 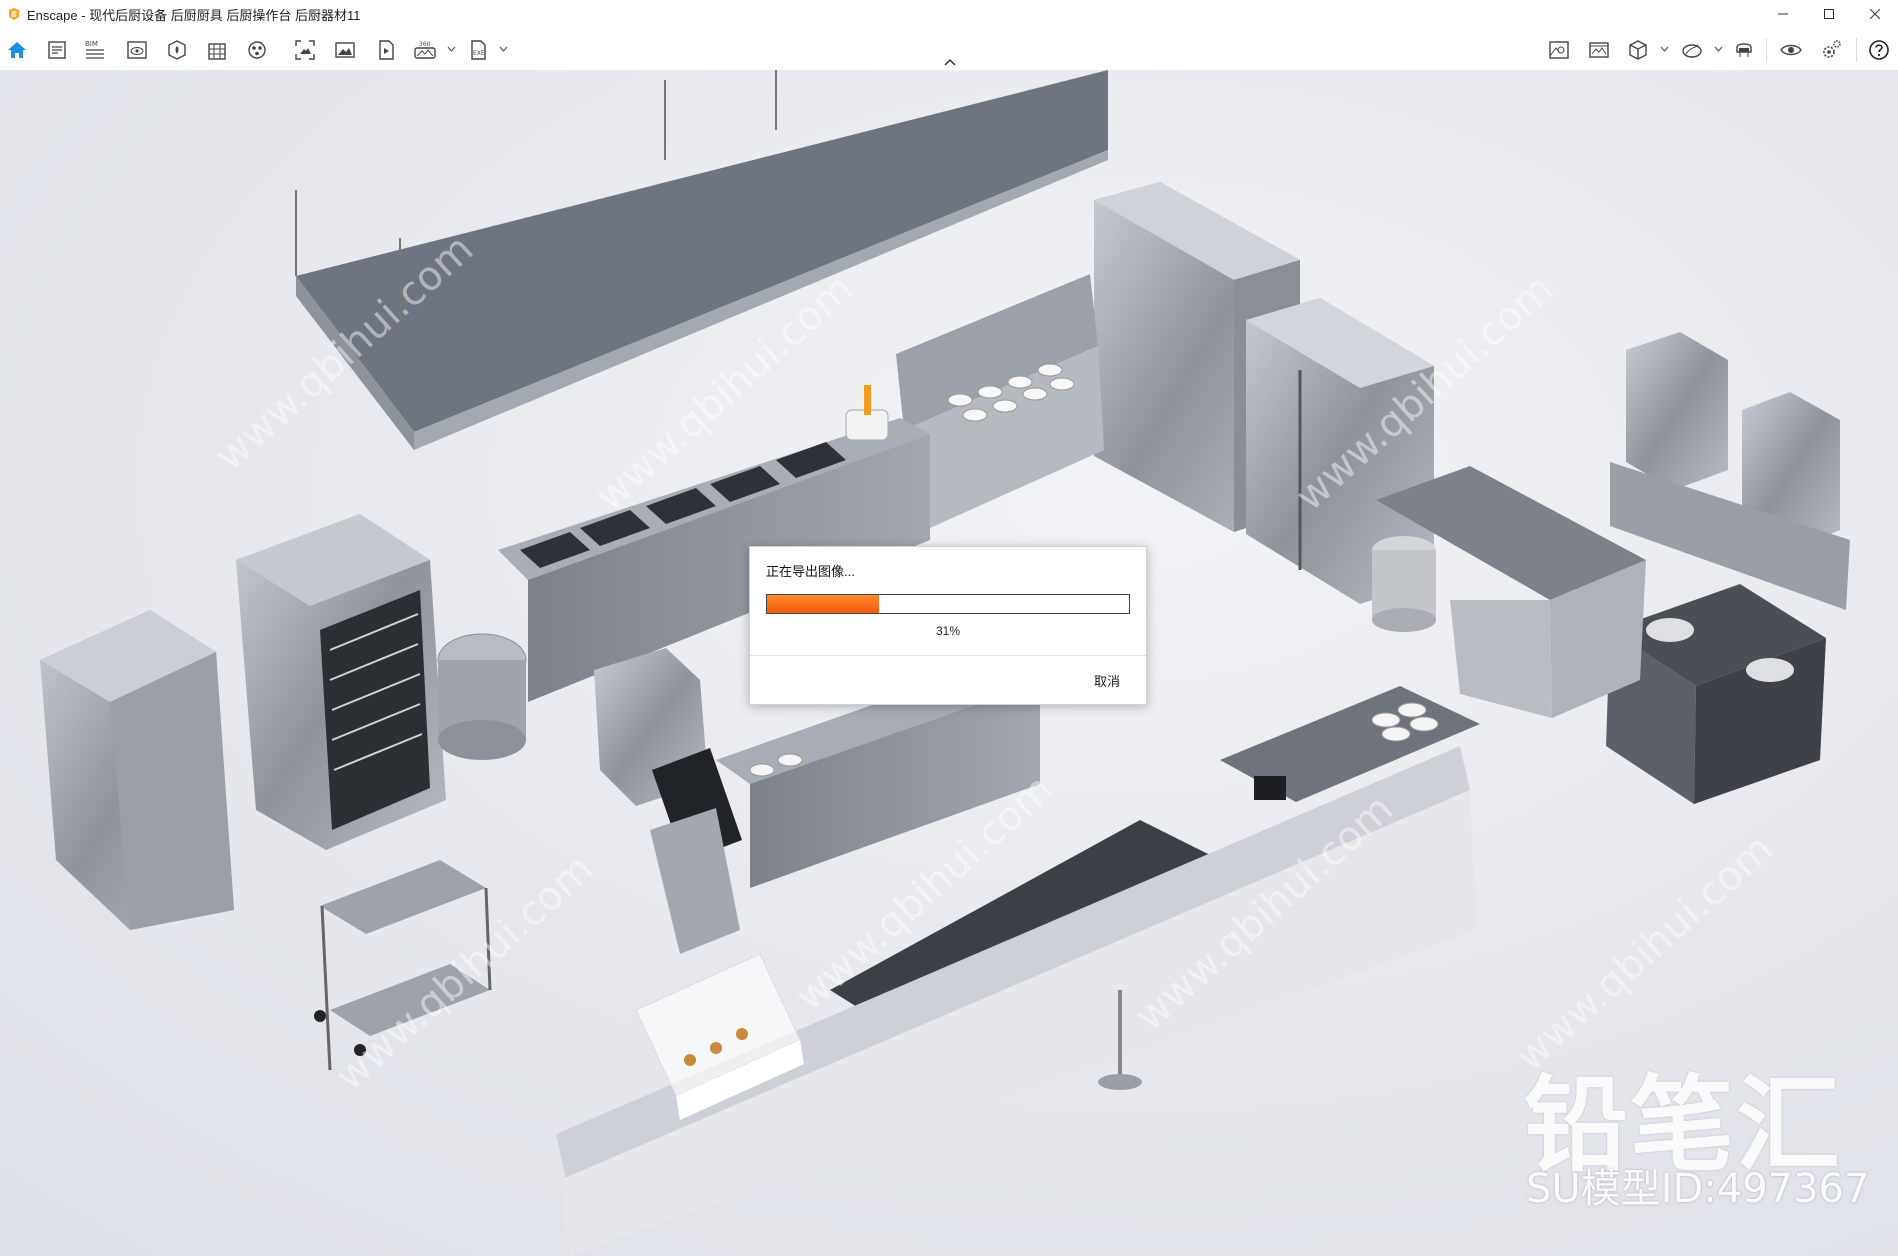 What do you see at coordinates (1404, 584) in the screenshot?
I see `trash-bin` at bounding box center [1404, 584].